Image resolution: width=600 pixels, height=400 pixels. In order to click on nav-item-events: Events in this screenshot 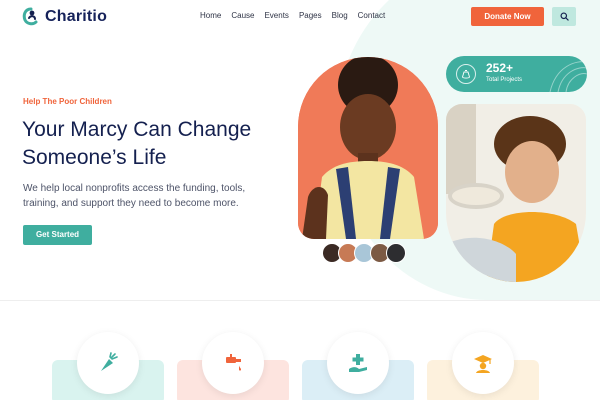, I will do `click(276, 15)`.